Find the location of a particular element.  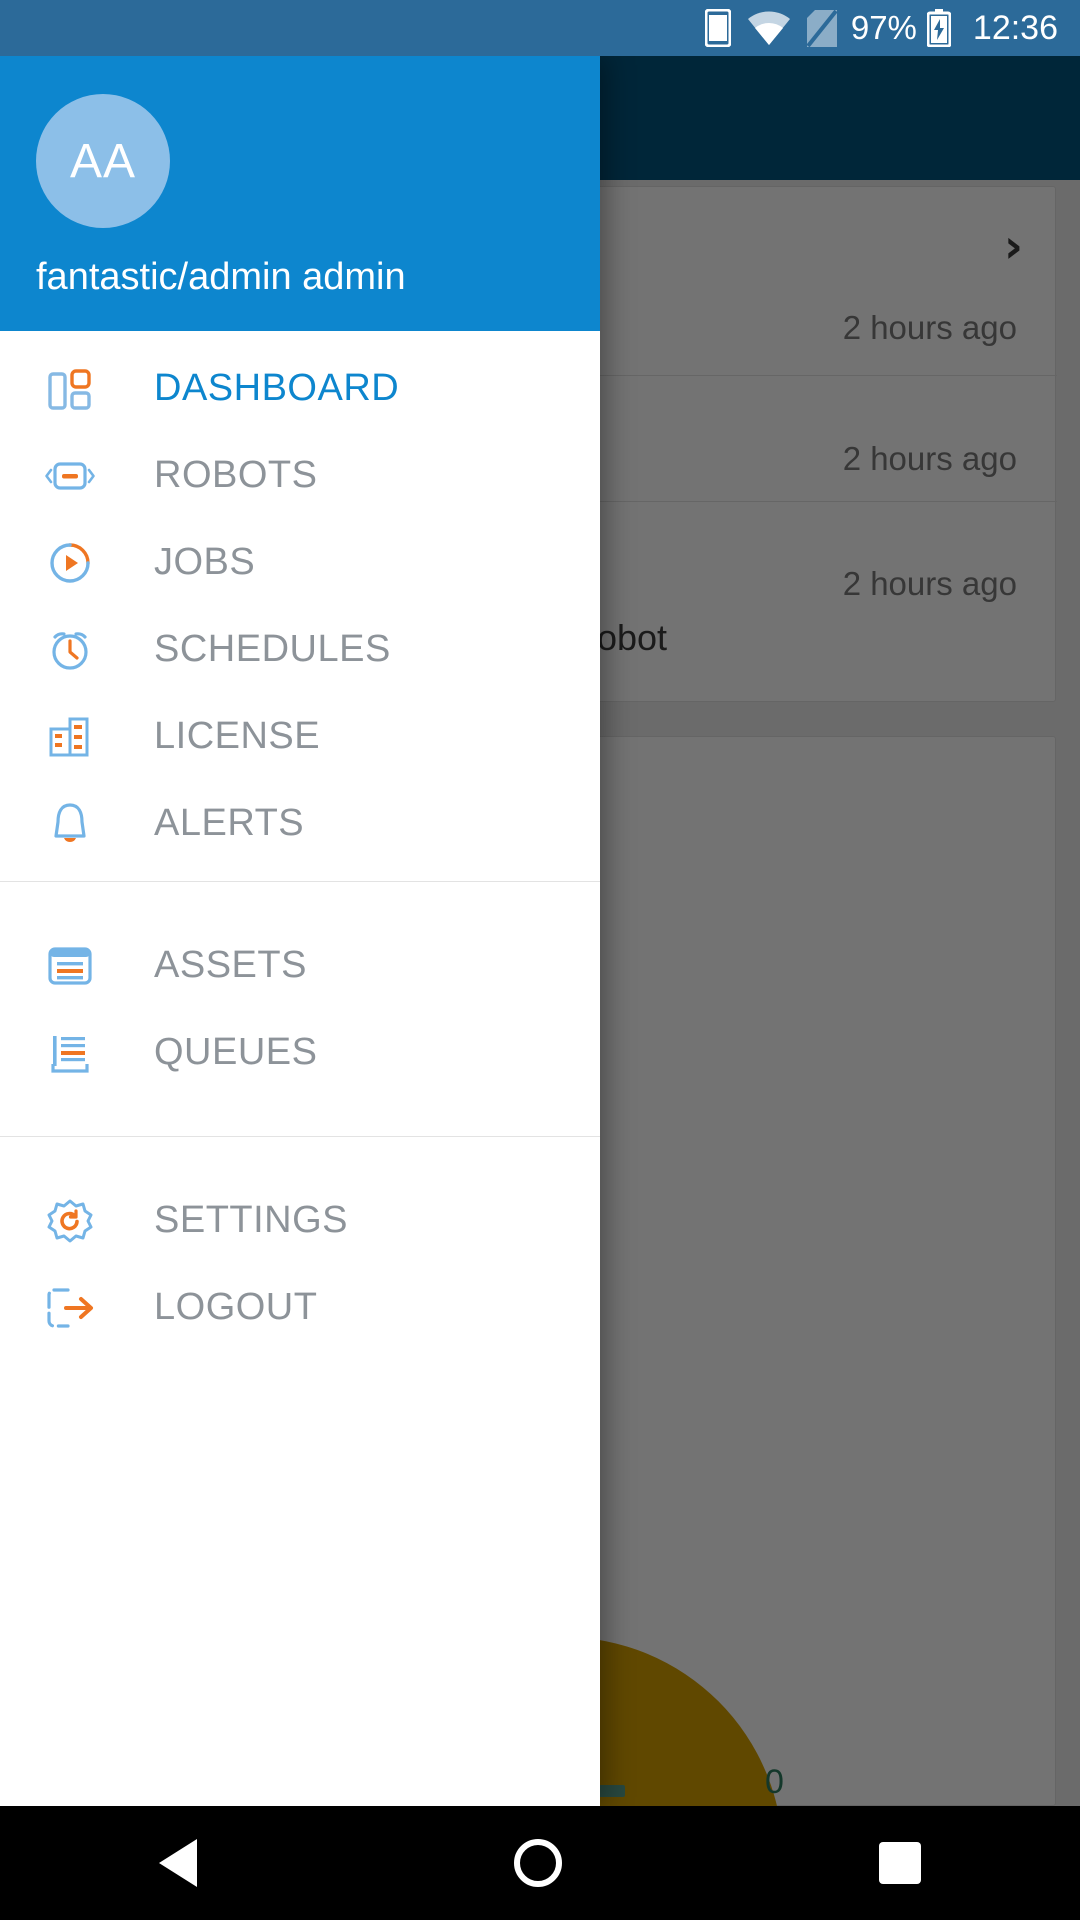

robot-icon is located at coordinates (70, 476).